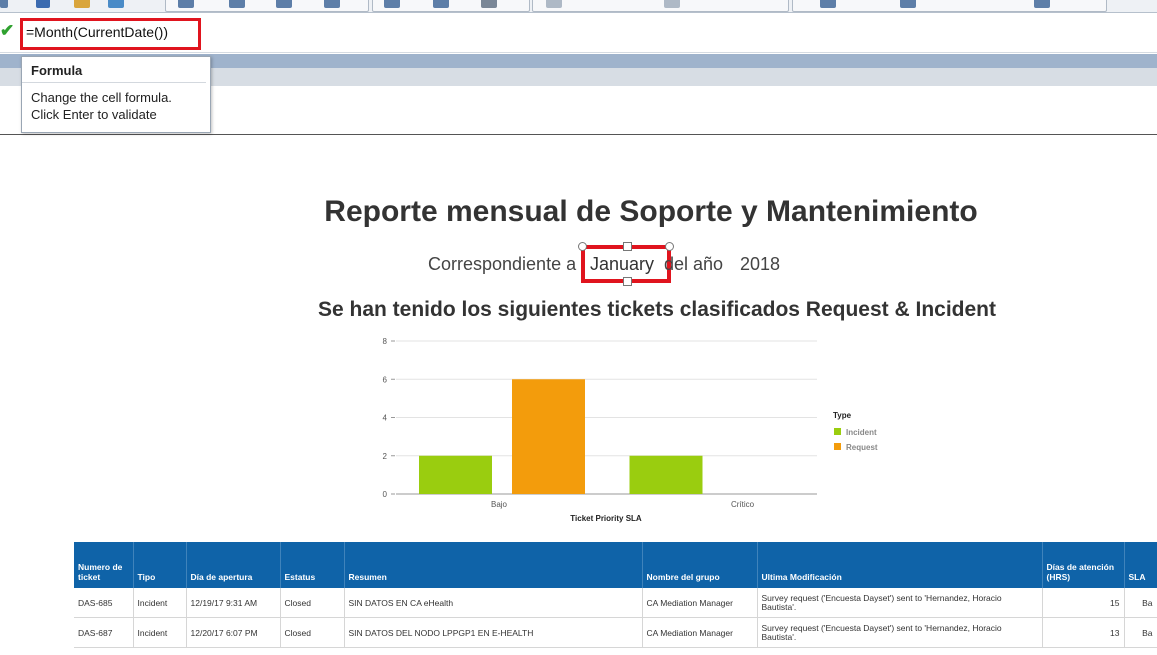 This screenshot has width=1157, height=655. I want to click on x-tick-label: Bajo, so click(499, 504).